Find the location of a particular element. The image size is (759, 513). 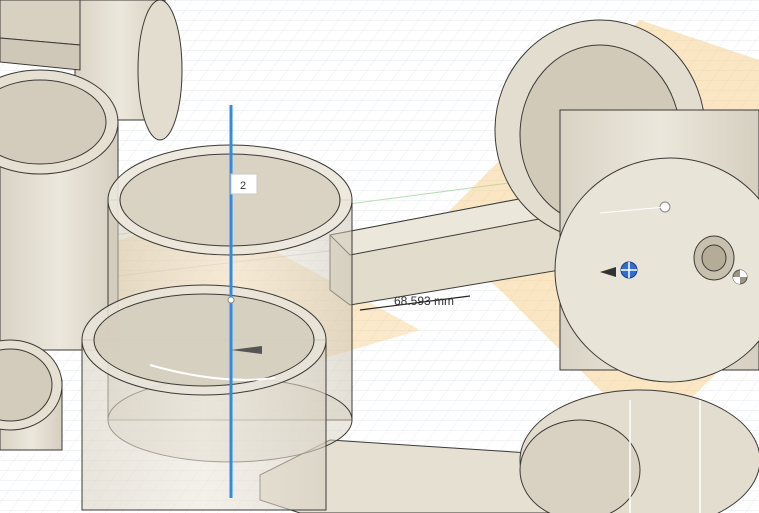

origin-marker-icon is located at coordinates (740, 277).